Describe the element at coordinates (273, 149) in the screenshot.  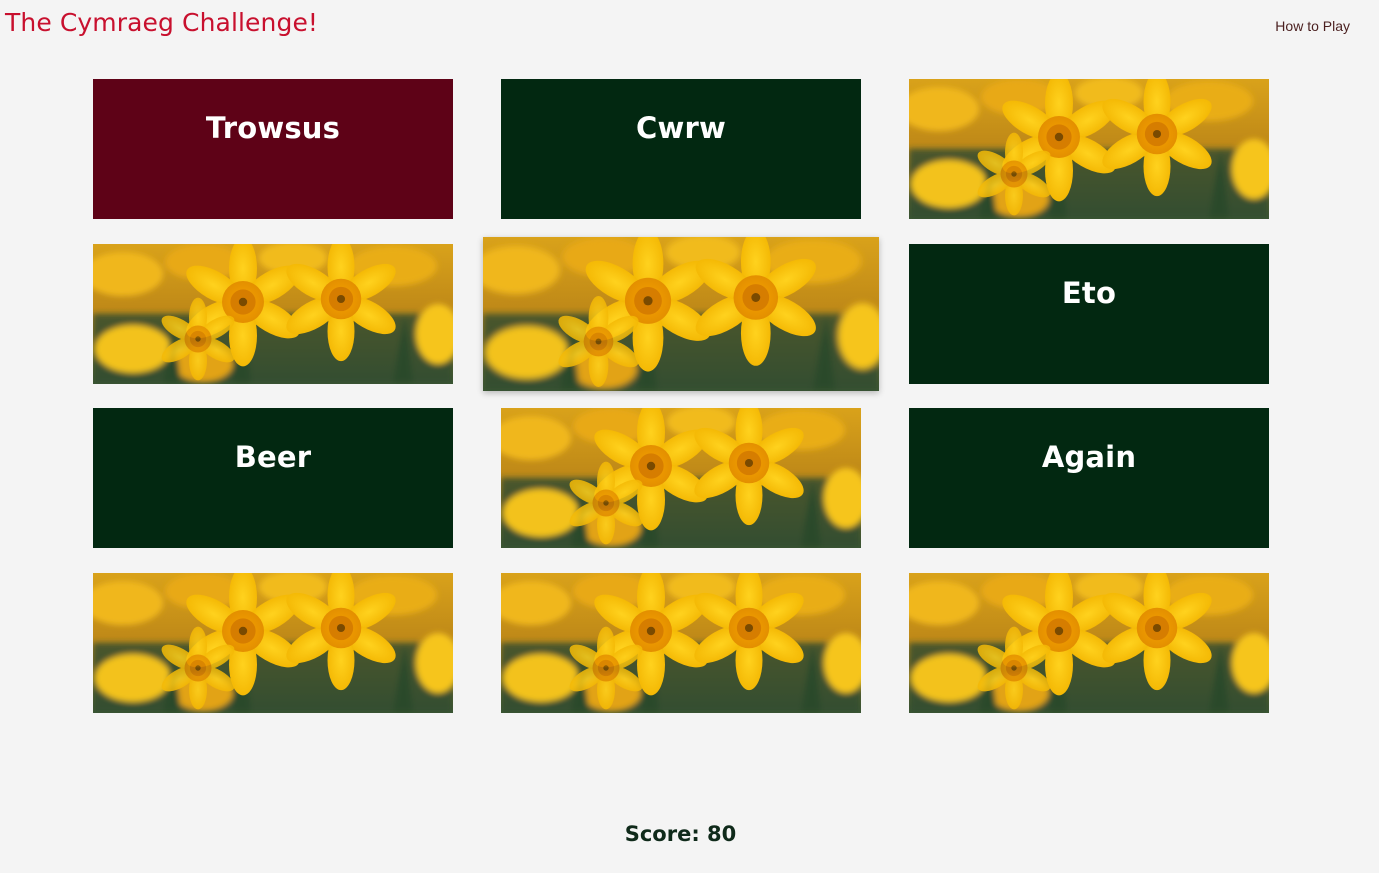
I see `card-1: Trowsus` at that location.